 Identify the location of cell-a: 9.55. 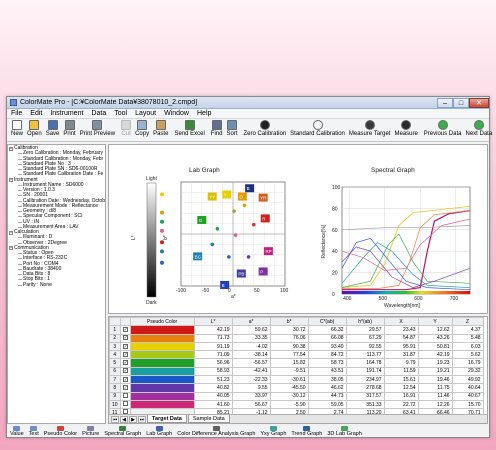
(251, 388).